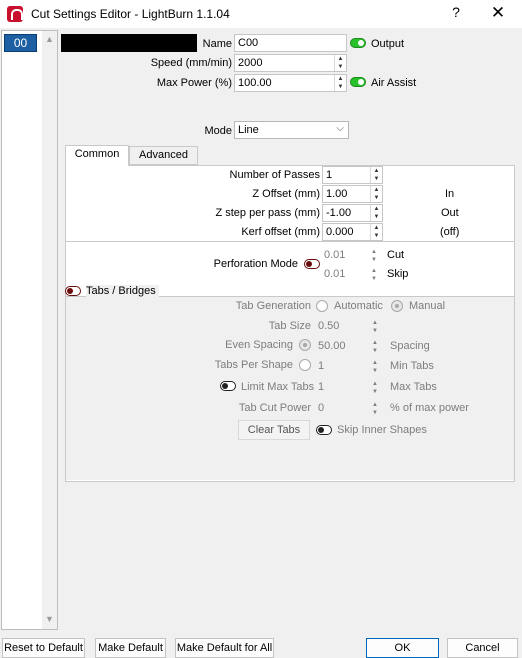 This screenshot has height=658, width=522. Describe the element at coordinates (450, 232) in the screenshot. I see `kerf-unit: (off)` at that location.